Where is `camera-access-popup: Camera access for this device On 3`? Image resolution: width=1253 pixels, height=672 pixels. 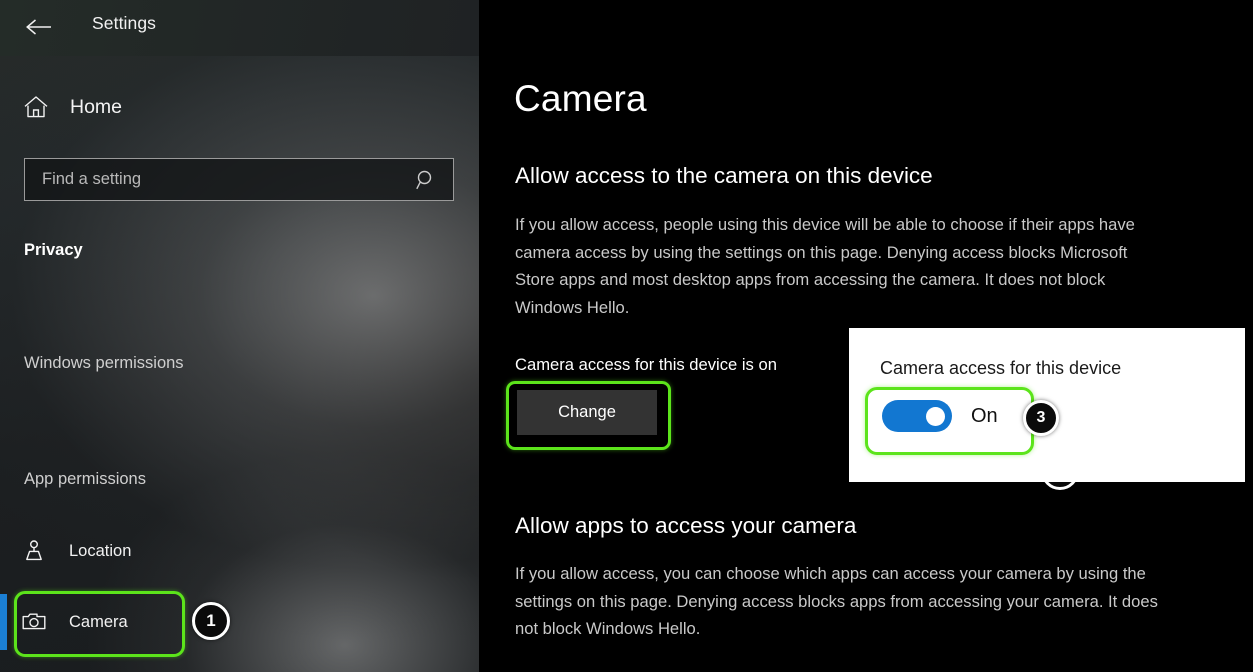
camera-access-popup: Camera access for this device On 3 is located at coordinates (1047, 405).